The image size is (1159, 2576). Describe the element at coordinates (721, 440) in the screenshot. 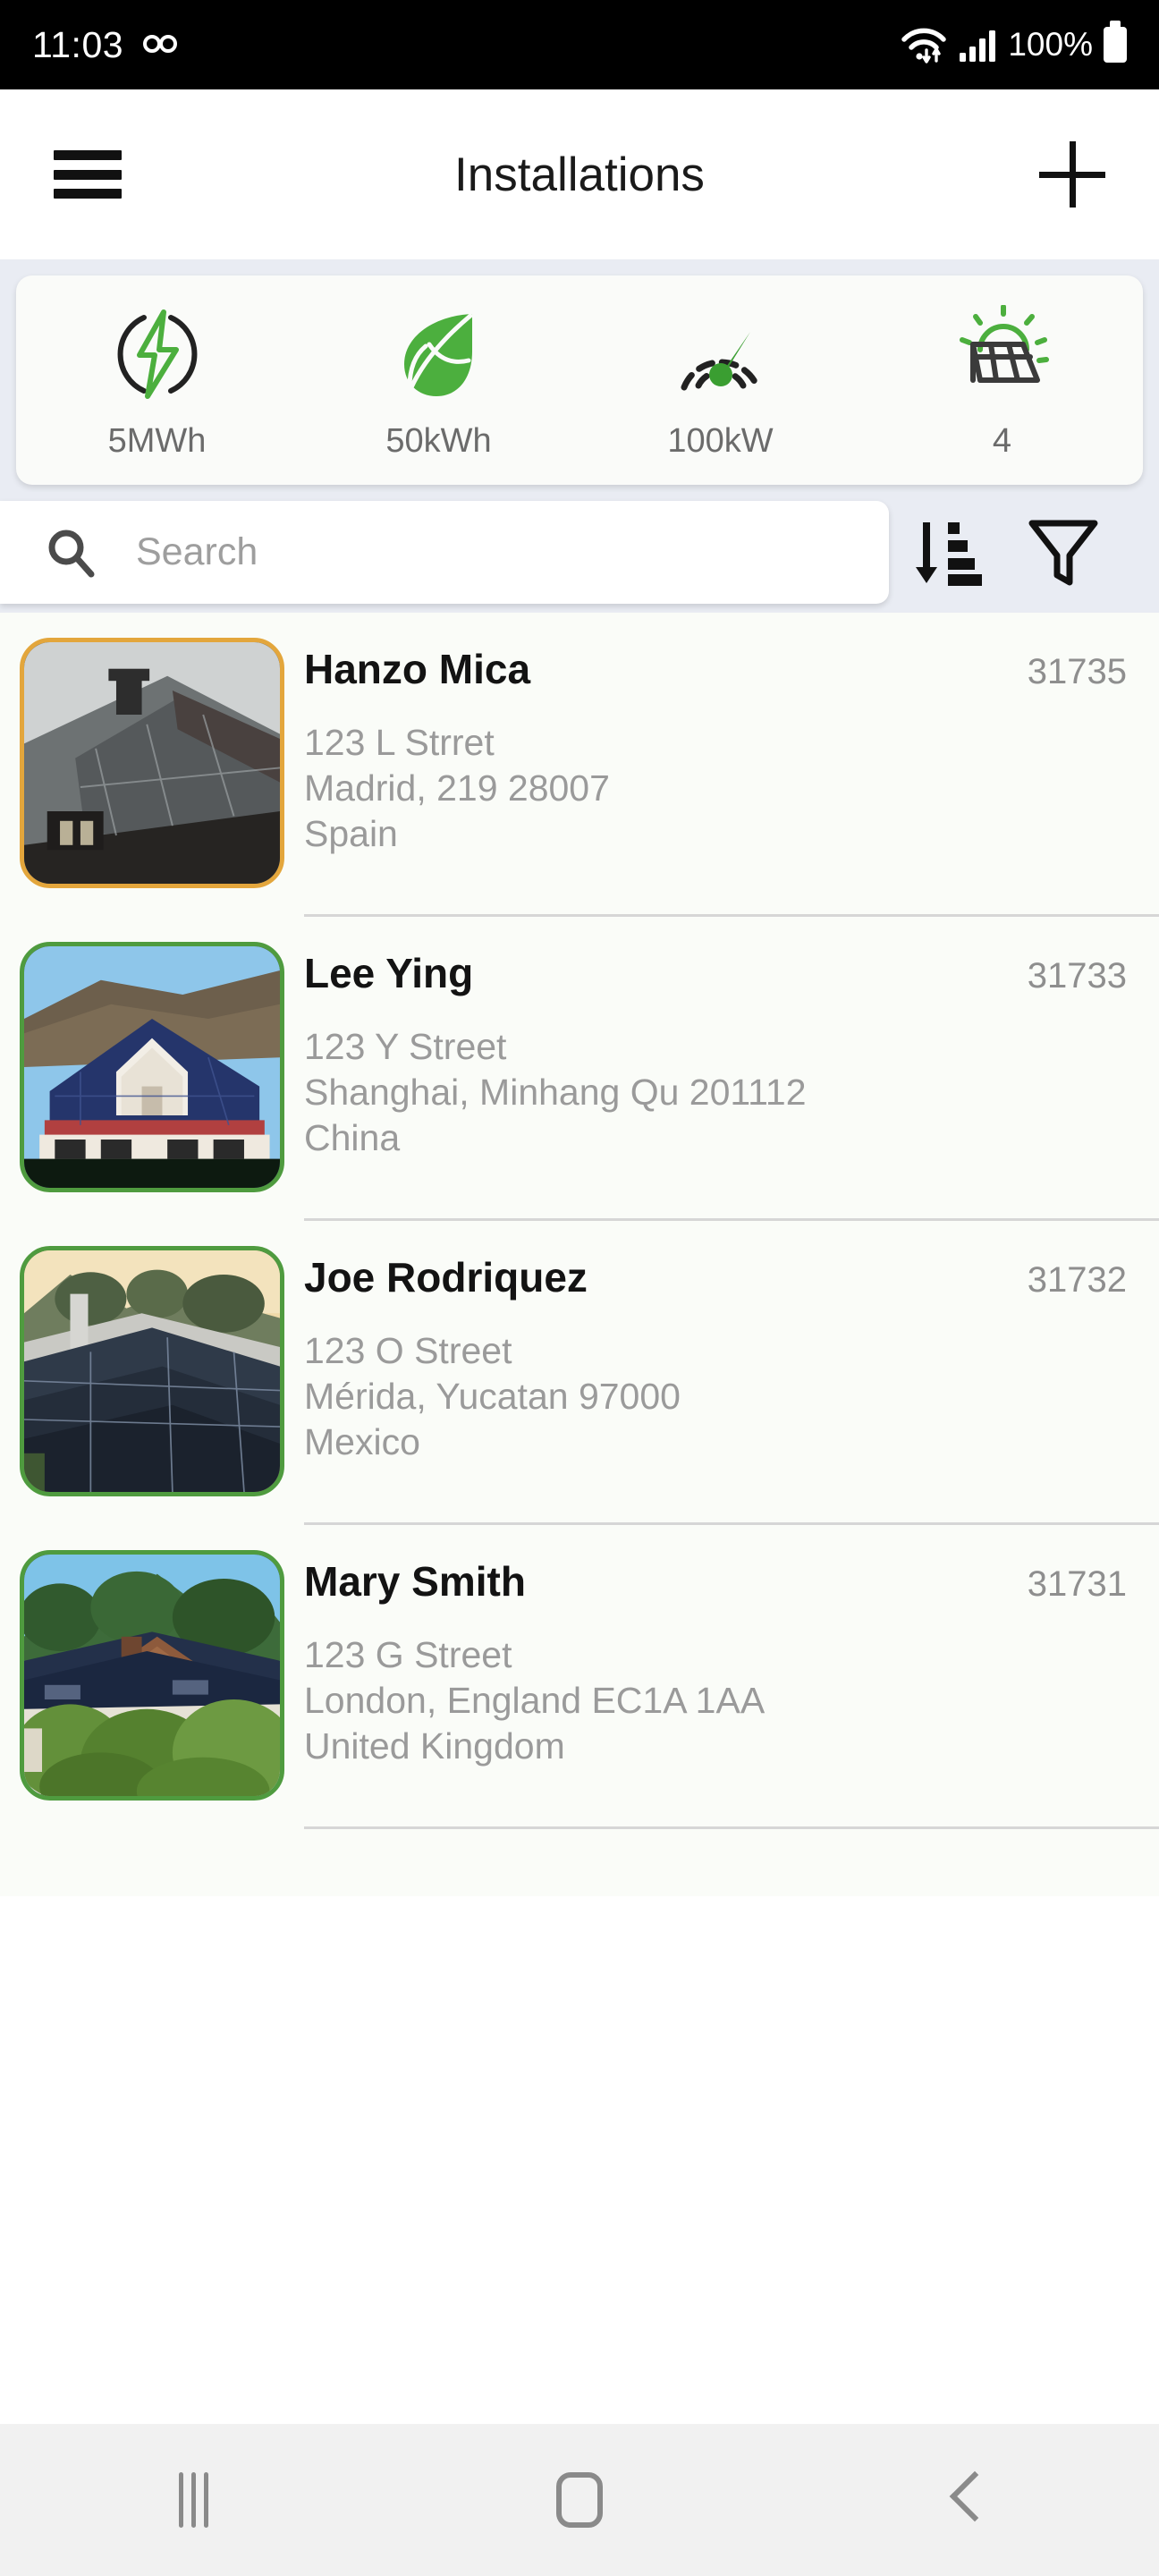

I see `stat-value: 100kW` at that location.